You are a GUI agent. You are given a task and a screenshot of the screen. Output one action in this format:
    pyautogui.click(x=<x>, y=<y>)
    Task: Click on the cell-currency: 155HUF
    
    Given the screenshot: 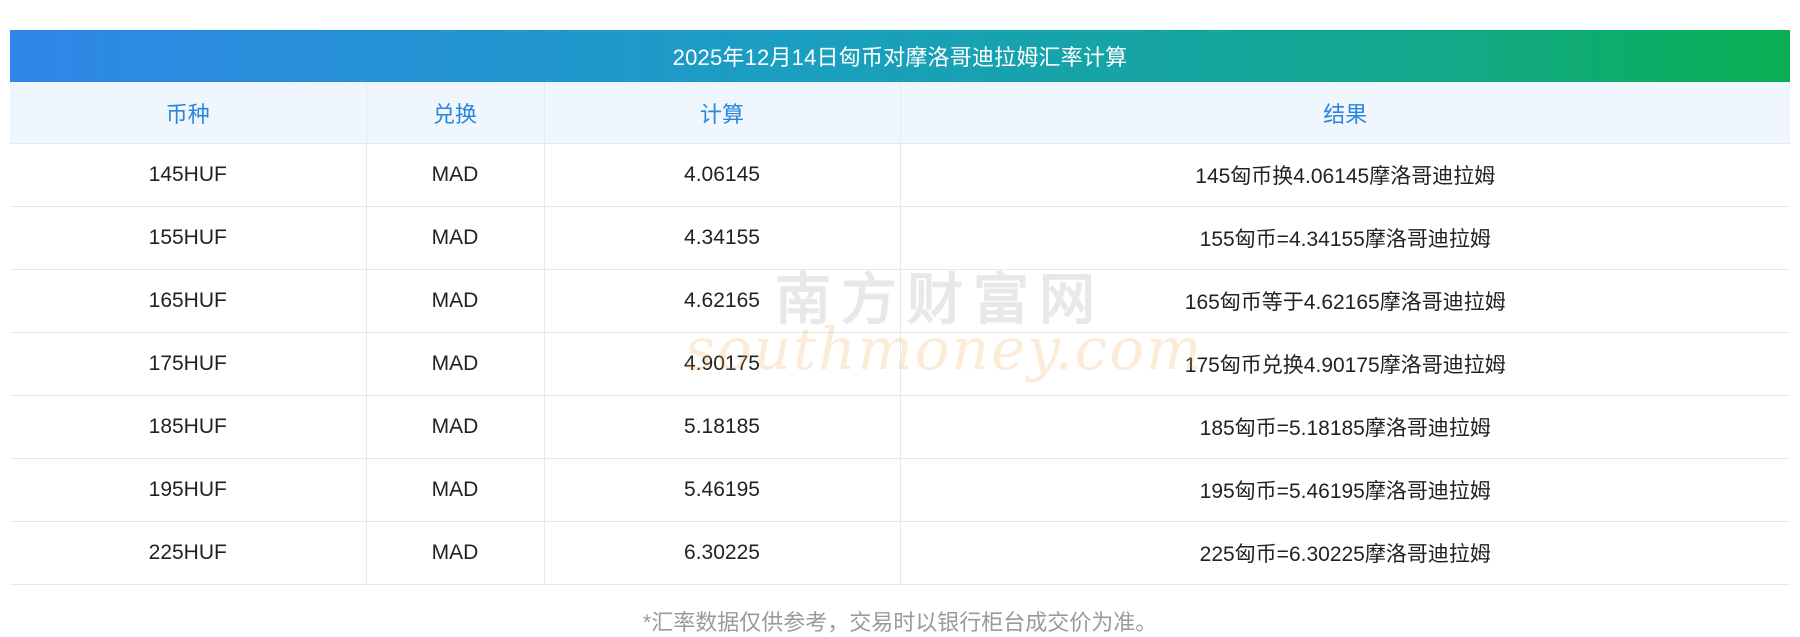 What is the action you would take?
    pyautogui.click(x=188, y=238)
    